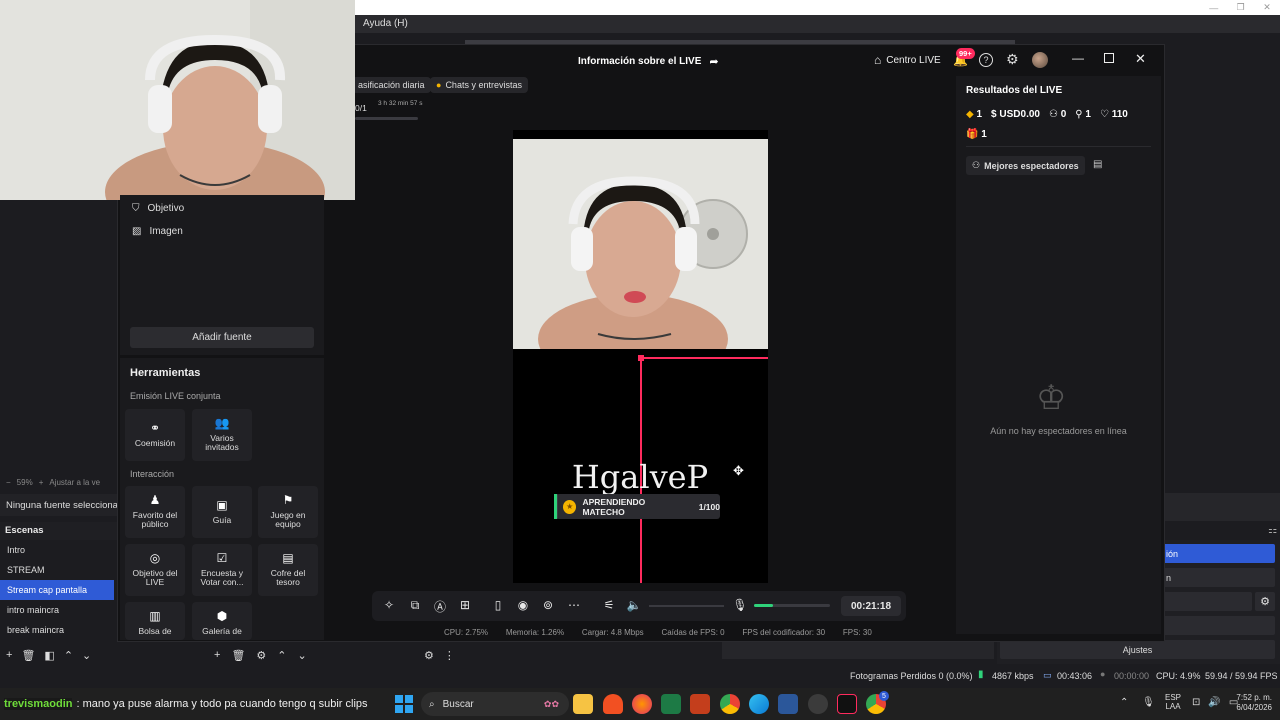 The height and width of the screenshot is (720, 1280). What do you see at coordinates (429, 655) in the screenshot?
I see `mixer-settings-icon: ⚙` at bounding box center [429, 655].